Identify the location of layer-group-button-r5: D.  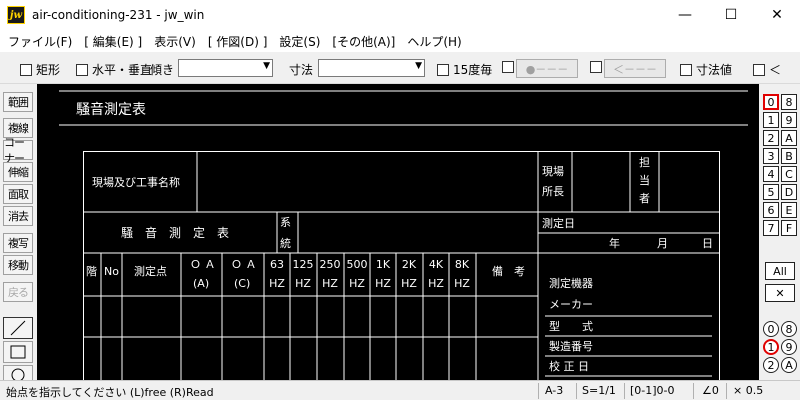
(789, 192).